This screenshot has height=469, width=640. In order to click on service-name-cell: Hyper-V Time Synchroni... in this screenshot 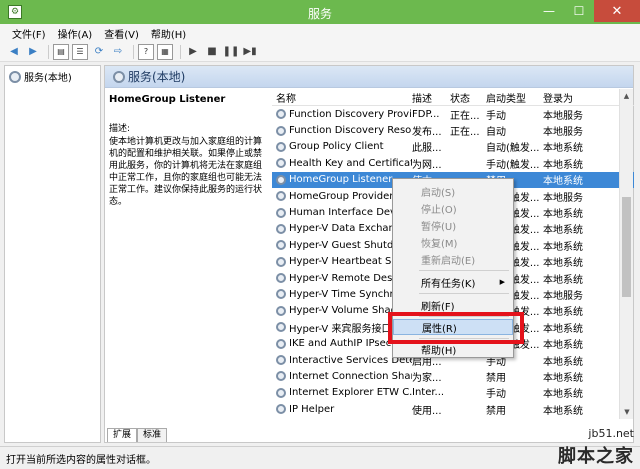, I will do `click(342, 294)`.